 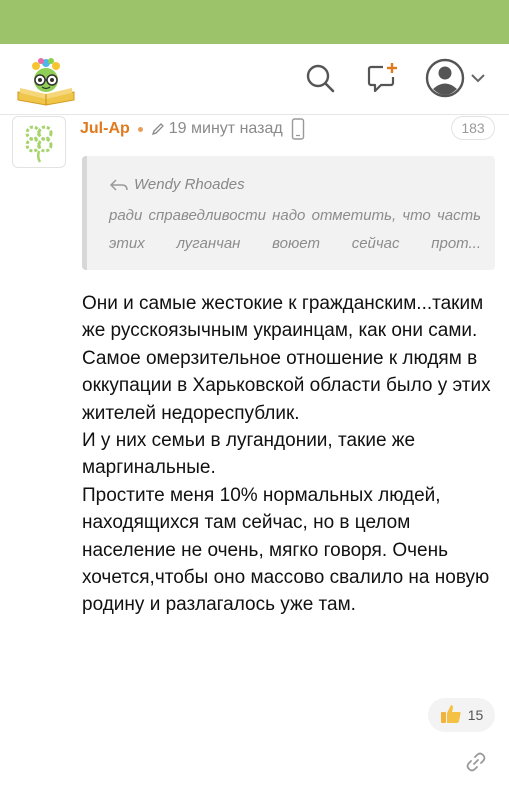 What do you see at coordinates (46, 80) in the screenshot?
I see `site-logo` at bounding box center [46, 80].